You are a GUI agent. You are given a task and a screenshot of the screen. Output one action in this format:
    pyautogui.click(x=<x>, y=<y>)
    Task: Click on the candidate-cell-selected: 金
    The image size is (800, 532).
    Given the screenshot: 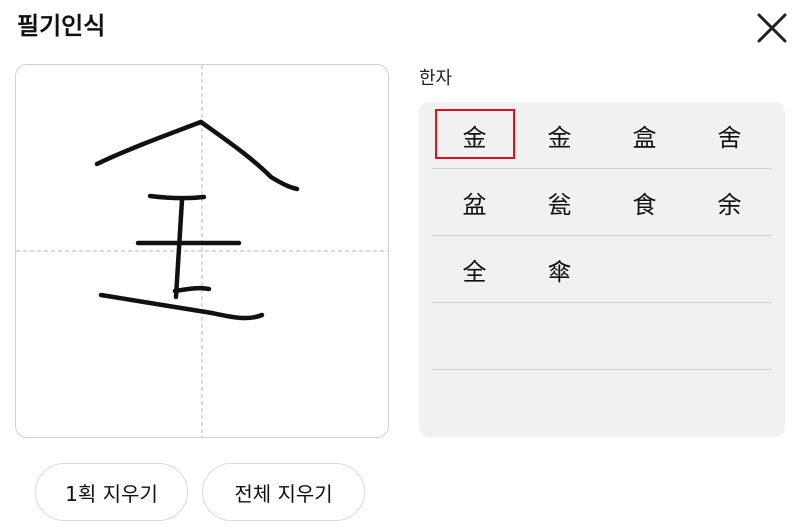 What is the action you would take?
    pyautogui.click(x=474, y=135)
    